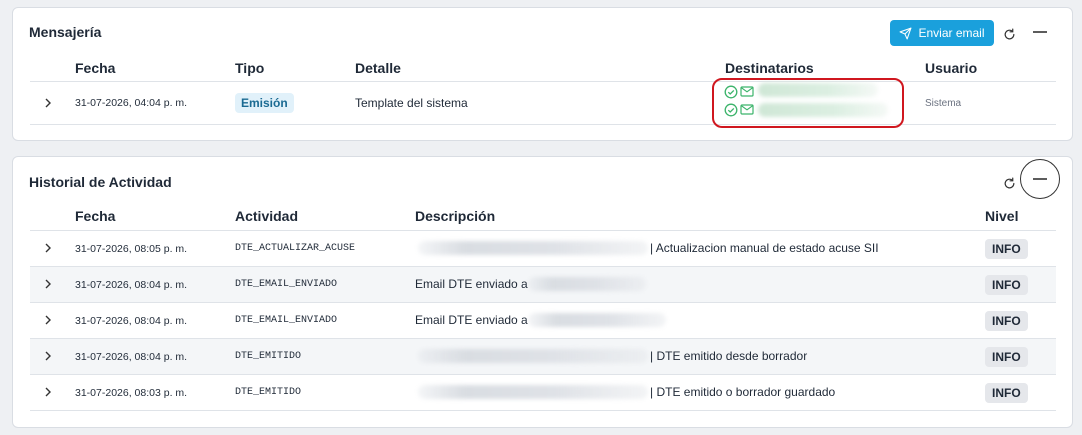 The width and height of the screenshot is (1082, 435). I want to click on destinatarios-highlight, so click(808, 103).